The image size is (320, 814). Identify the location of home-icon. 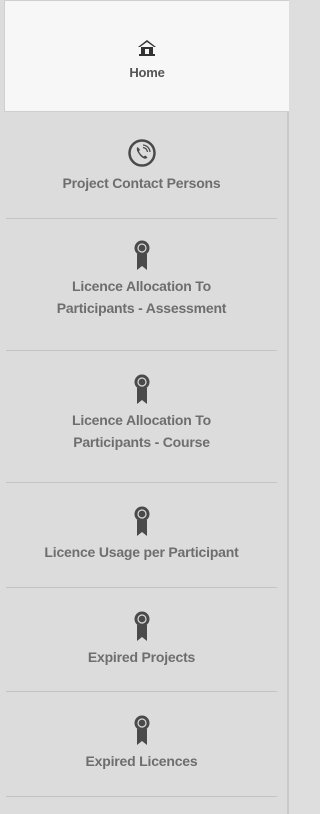
(147, 48).